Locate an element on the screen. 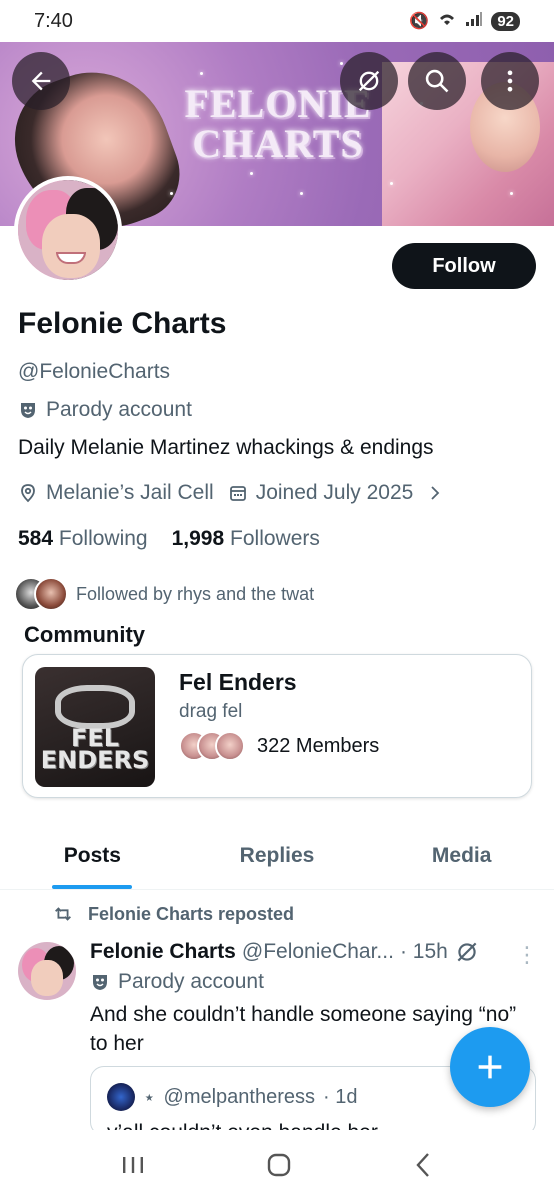 The image size is (554, 1200). followers-link: 1,998 Followers is located at coordinates (246, 539).